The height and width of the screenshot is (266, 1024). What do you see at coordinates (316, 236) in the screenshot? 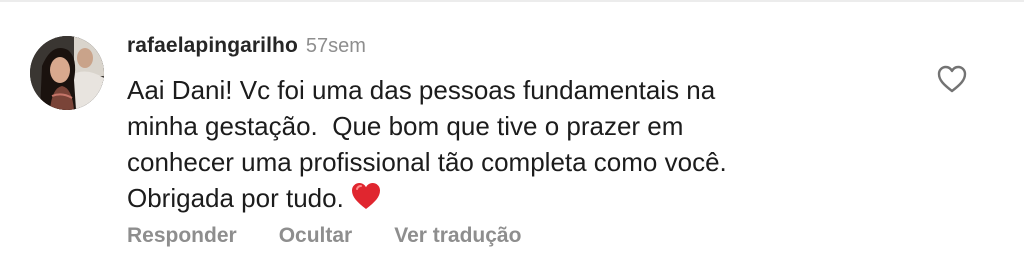
I see `hide-button: Ocultar` at bounding box center [316, 236].